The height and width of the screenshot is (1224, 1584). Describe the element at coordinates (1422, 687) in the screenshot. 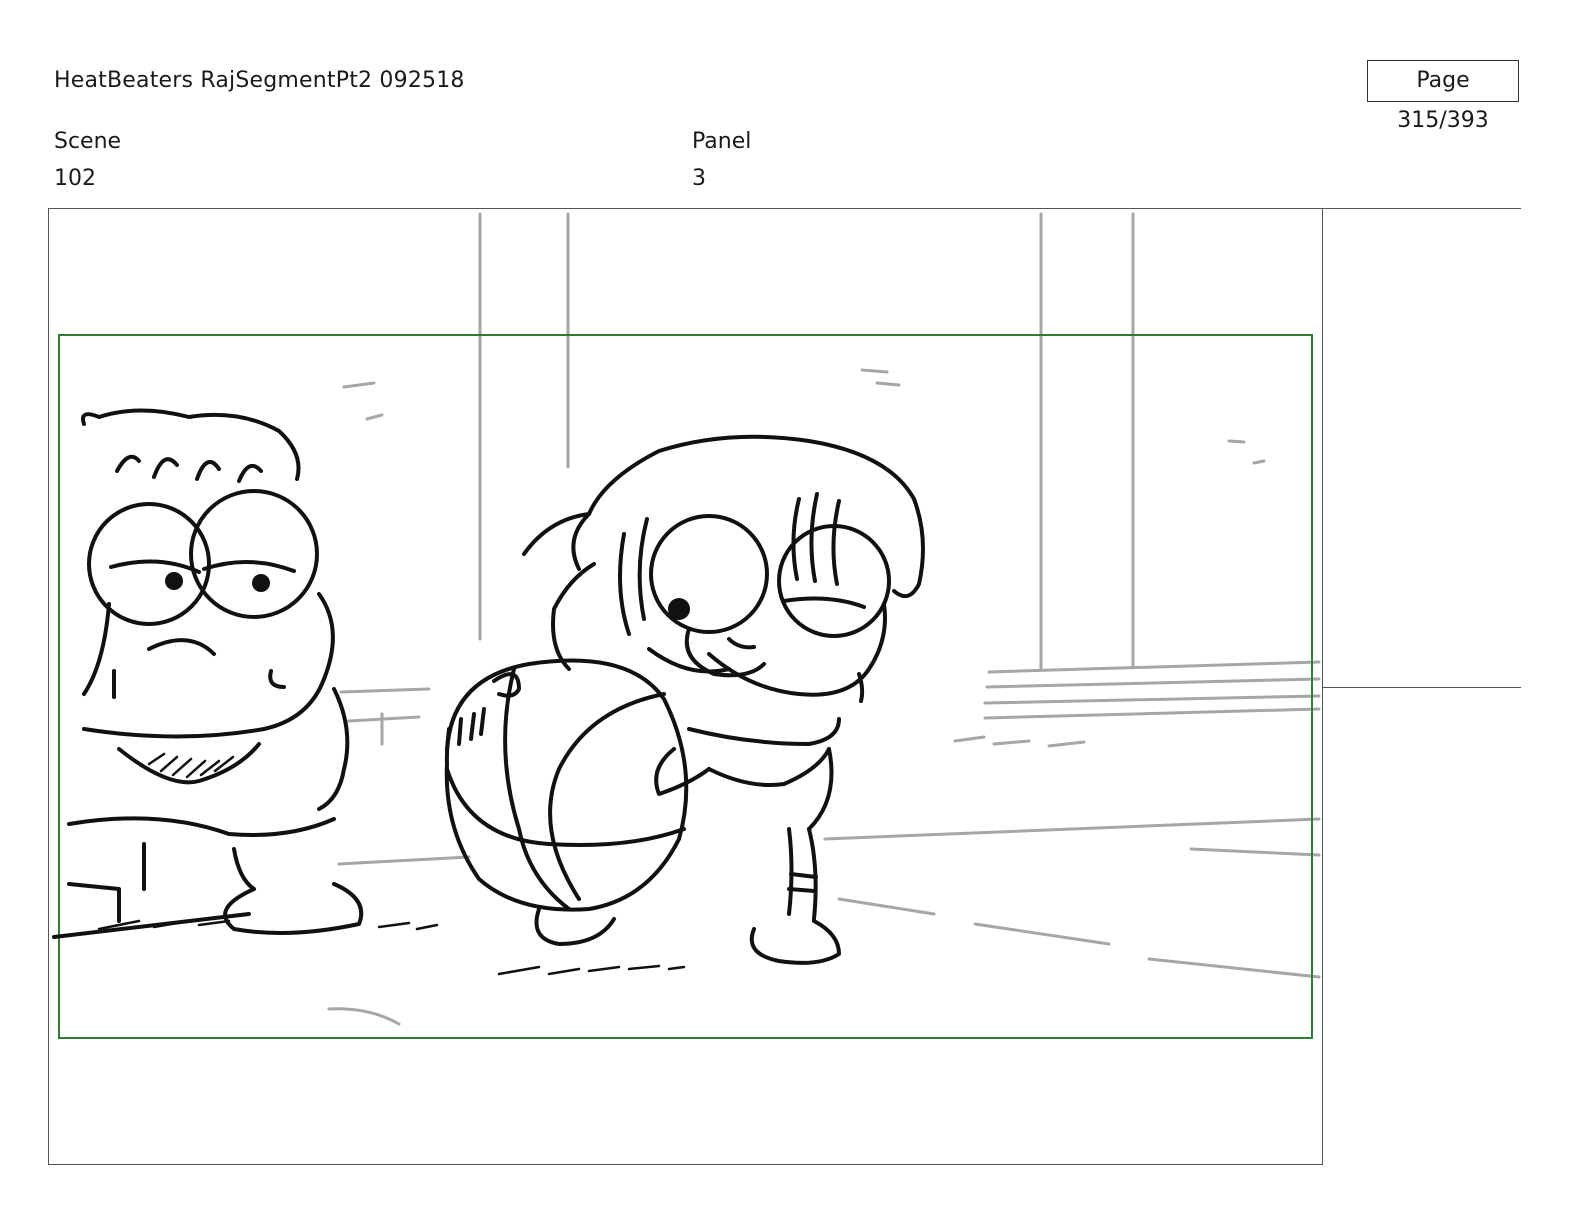

I see `notes-rule-middle` at that location.